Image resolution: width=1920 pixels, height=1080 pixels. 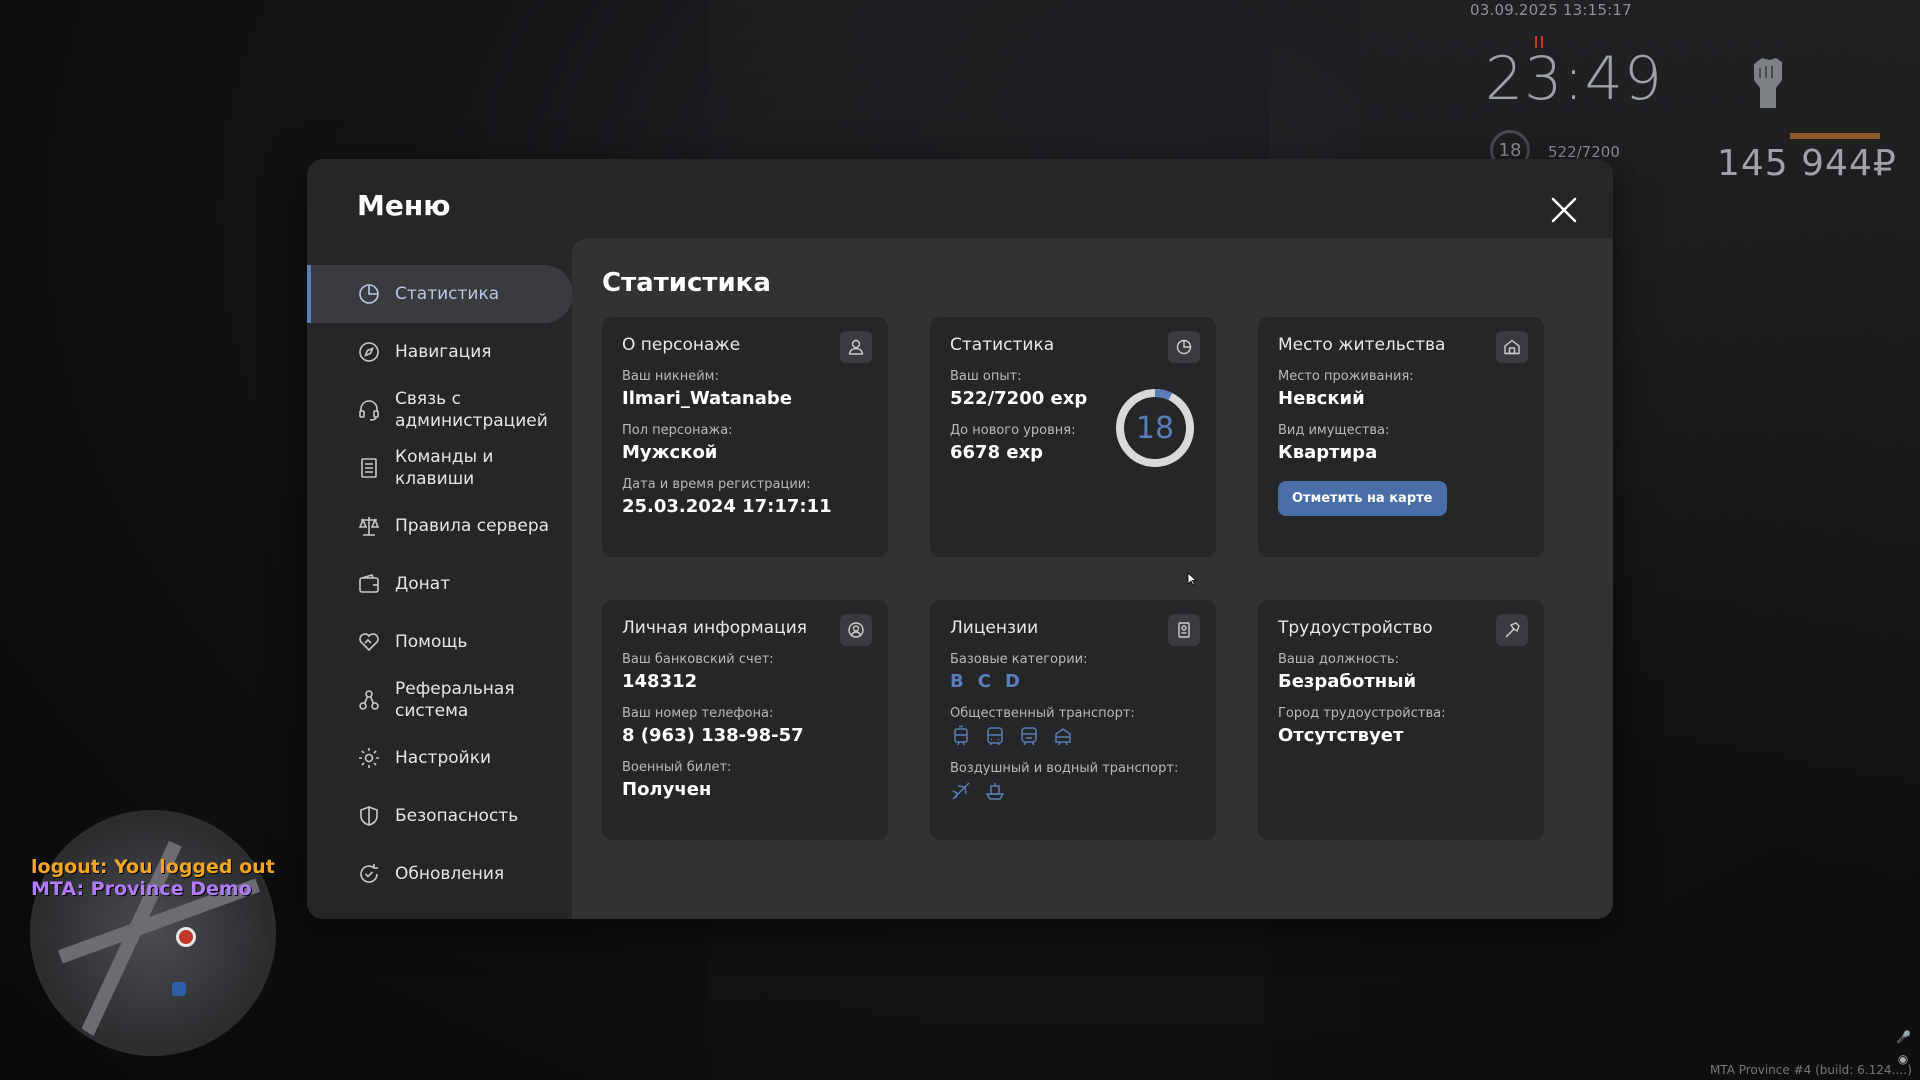 What do you see at coordinates (1012, 681) in the screenshot?
I see `license-category: D` at bounding box center [1012, 681].